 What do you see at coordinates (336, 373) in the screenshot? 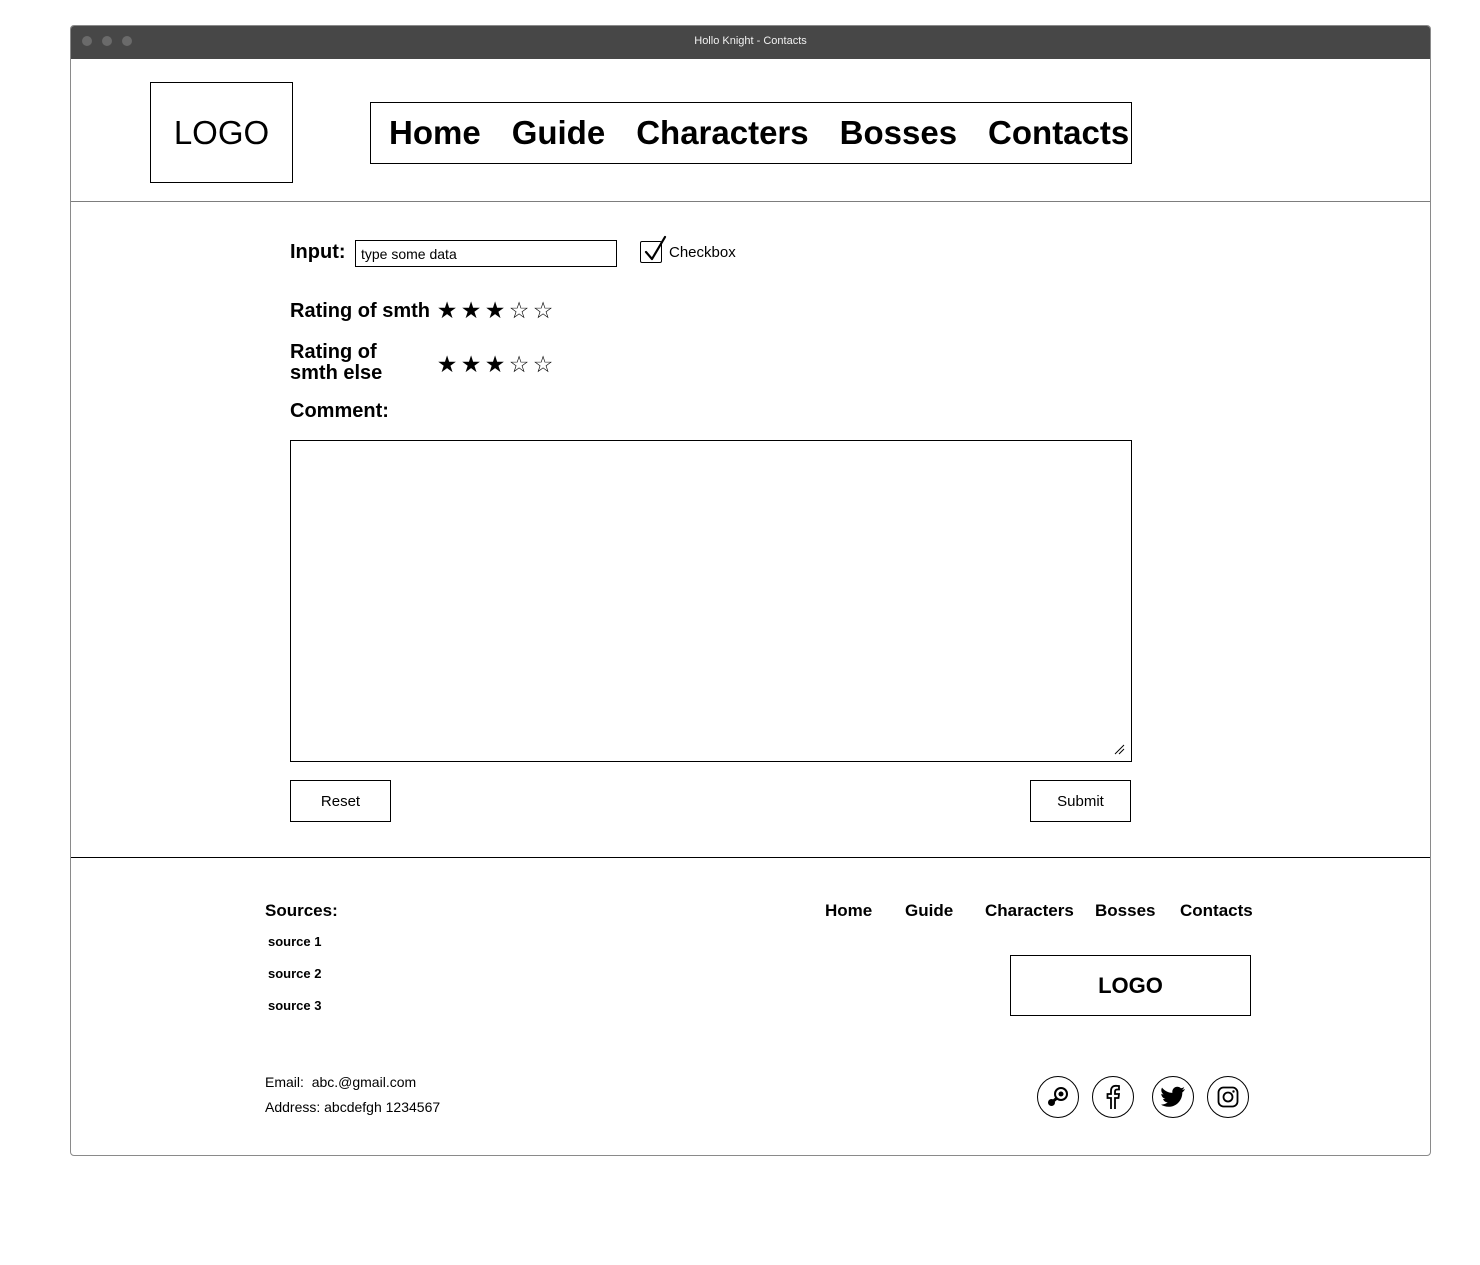
I see `rating-2-label-line2: smth else` at bounding box center [336, 373].